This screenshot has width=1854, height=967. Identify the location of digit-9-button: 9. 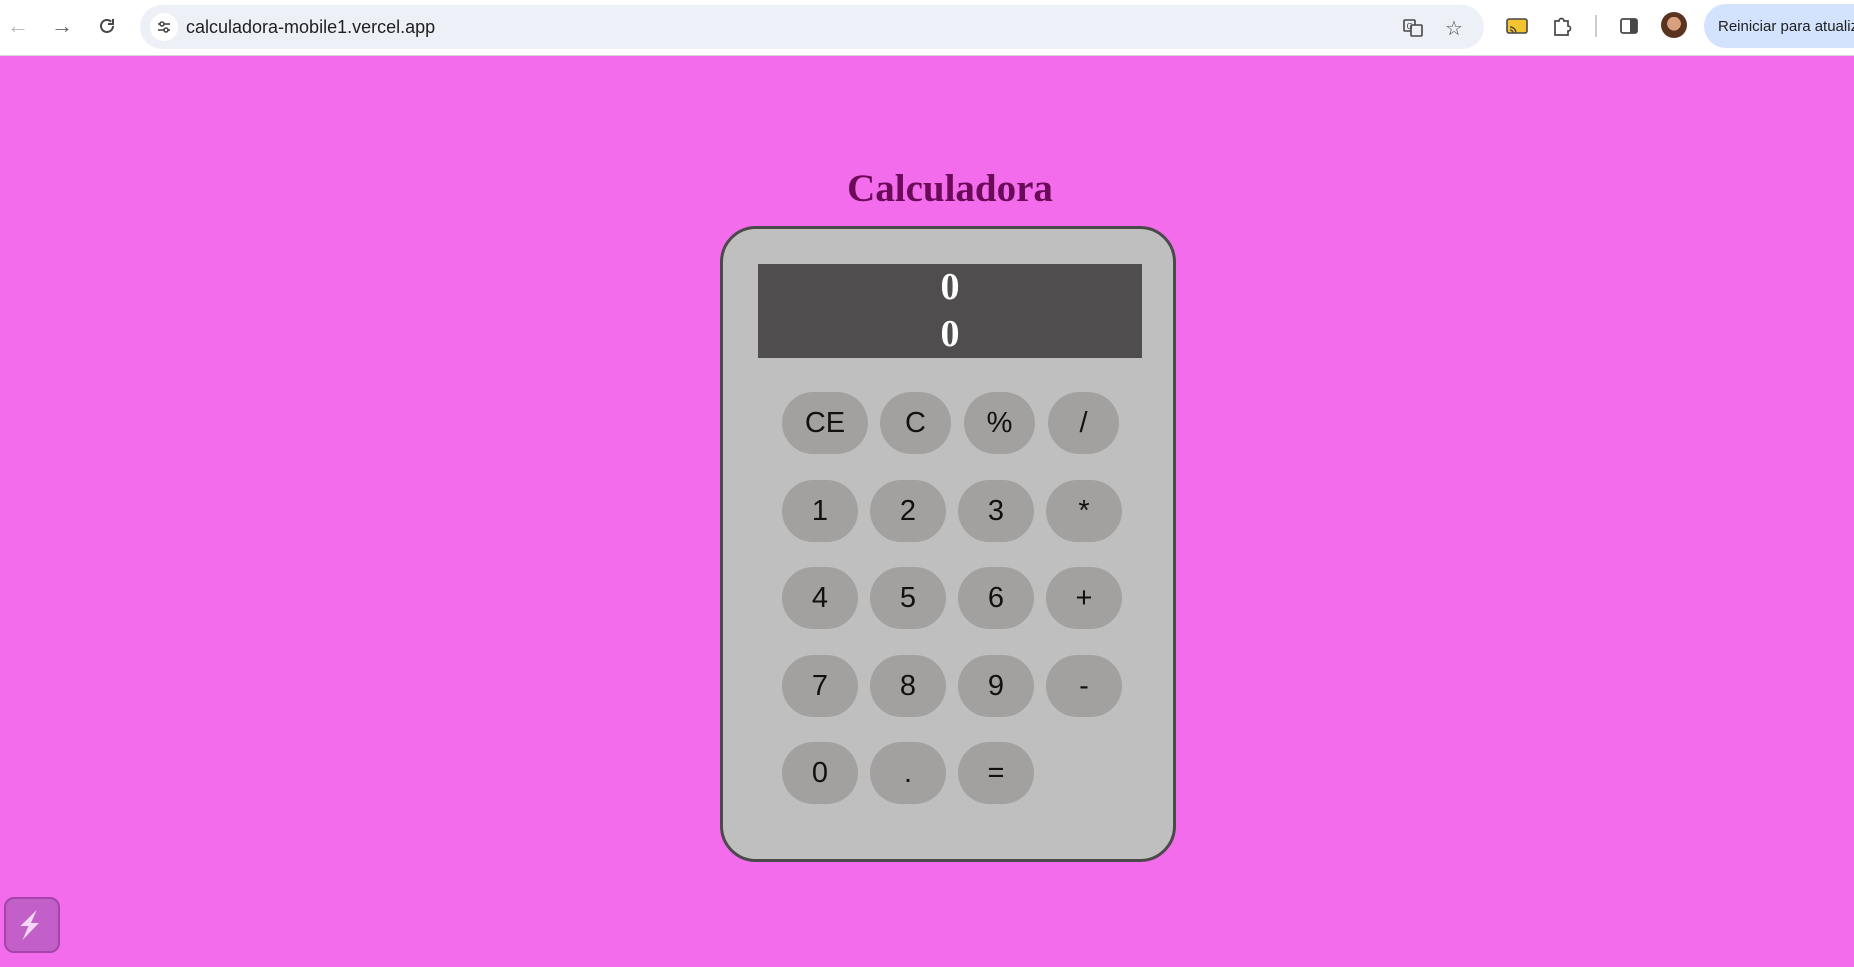
(996, 686).